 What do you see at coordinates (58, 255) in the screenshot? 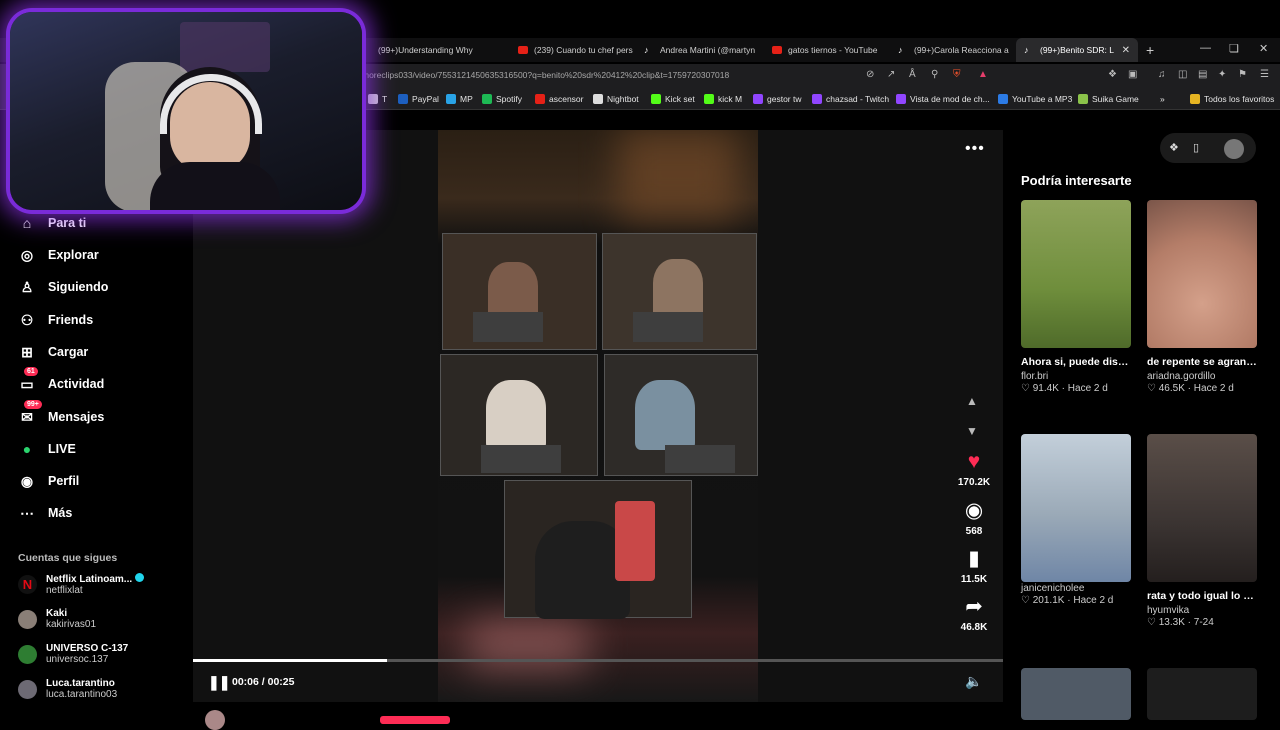
I see `sidebar-item-explorar: ◎ Explorar` at bounding box center [58, 255].